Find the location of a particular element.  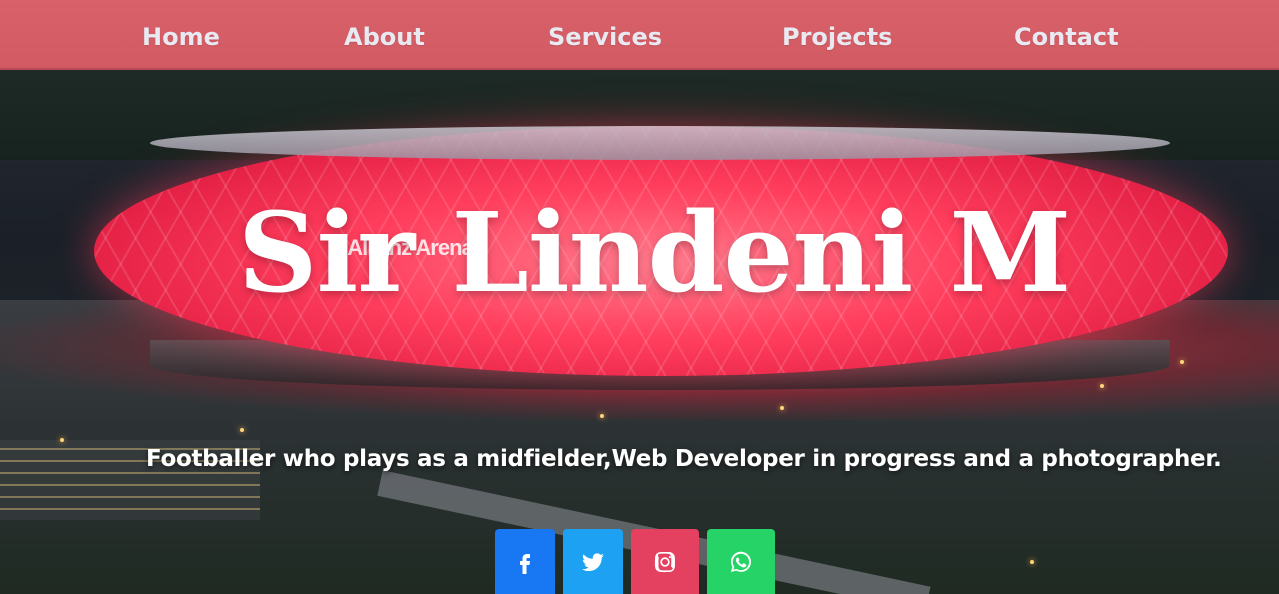

whatsapp-icon is located at coordinates (741, 561).